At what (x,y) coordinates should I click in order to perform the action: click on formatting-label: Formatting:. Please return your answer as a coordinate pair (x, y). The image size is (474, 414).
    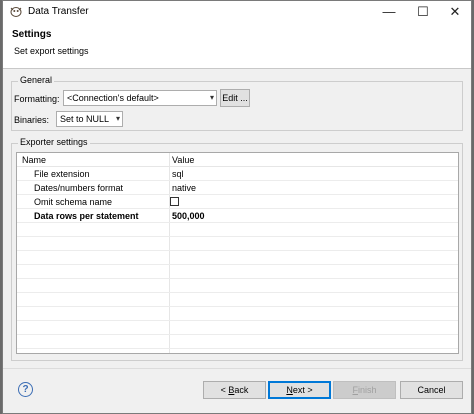
    Looking at the image, I should click on (37, 99).